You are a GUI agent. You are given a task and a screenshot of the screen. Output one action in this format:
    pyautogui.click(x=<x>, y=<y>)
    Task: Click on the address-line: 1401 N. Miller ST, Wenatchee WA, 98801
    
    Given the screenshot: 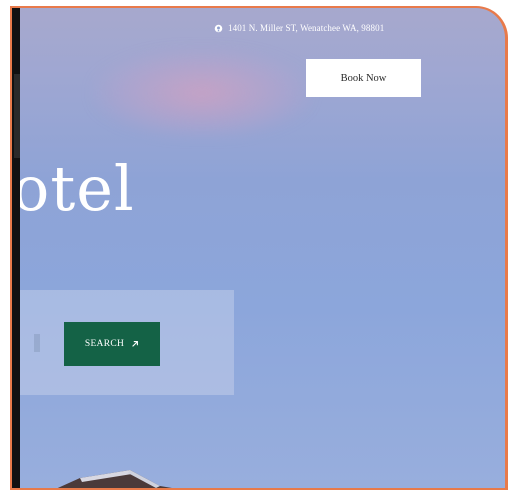 What is the action you would take?
    pyautogui.click(x=299, y=28)
    